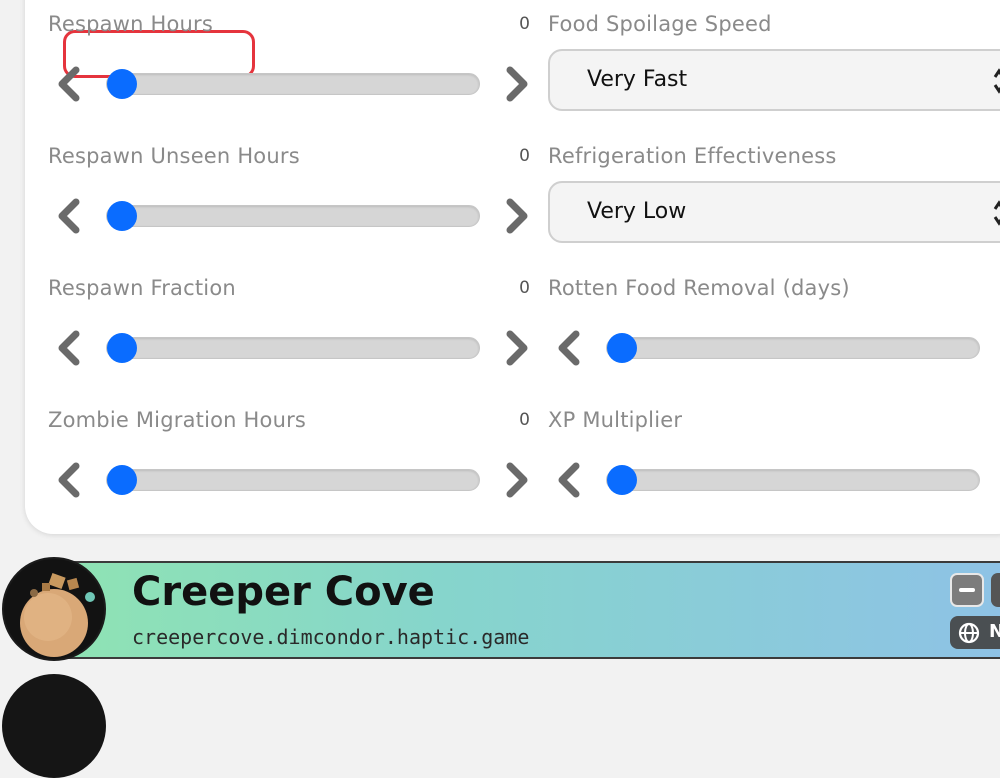  I want to click on respawn-unseen-hours-decrement-button, so click(70, 216).